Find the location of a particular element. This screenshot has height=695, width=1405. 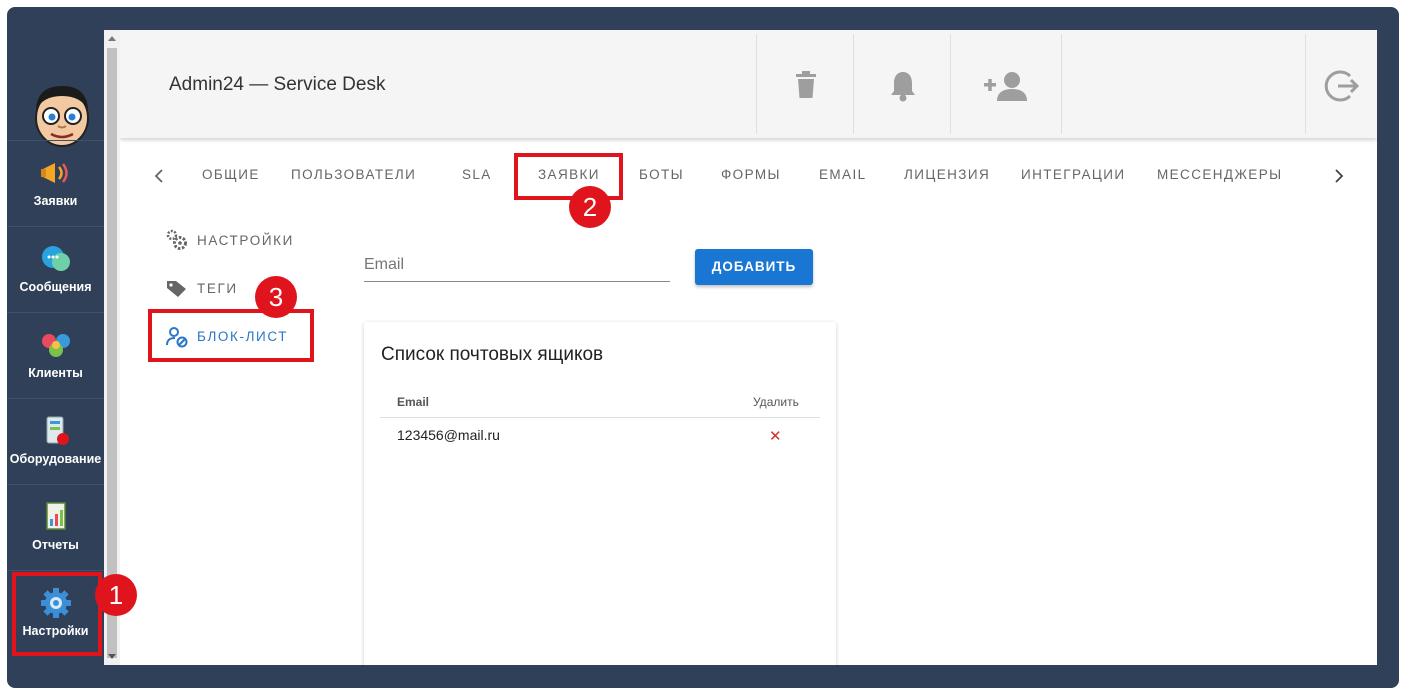

clients-icon is located at coordinates (56, 345).